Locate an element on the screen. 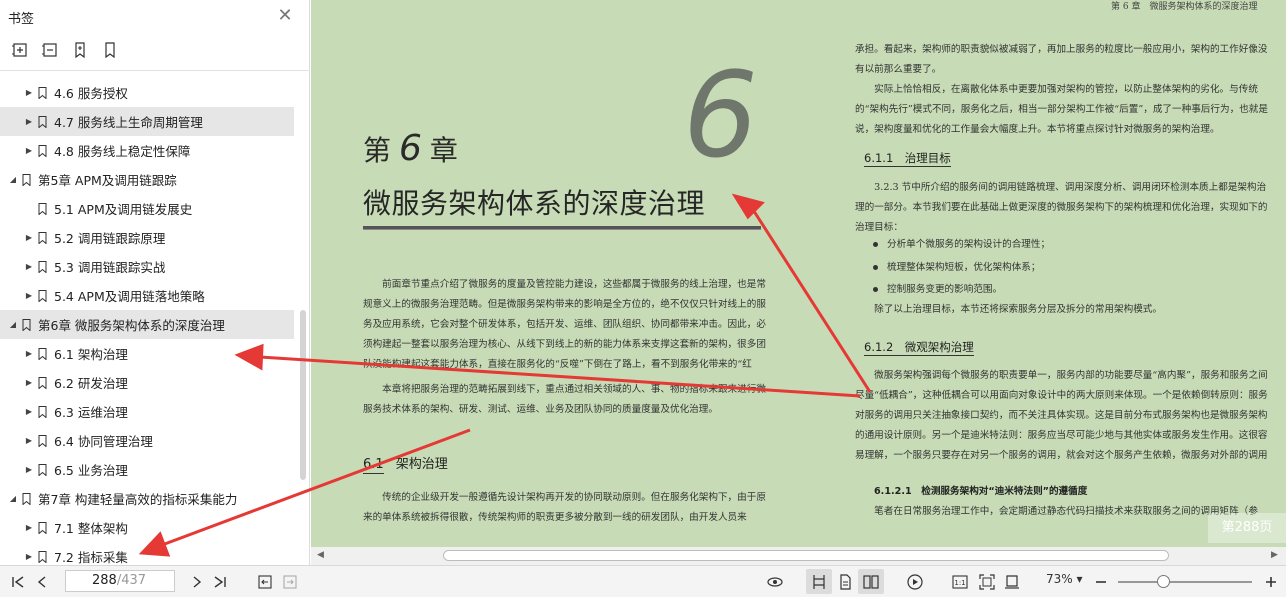  back-icon is located at coordinates (265, 582).